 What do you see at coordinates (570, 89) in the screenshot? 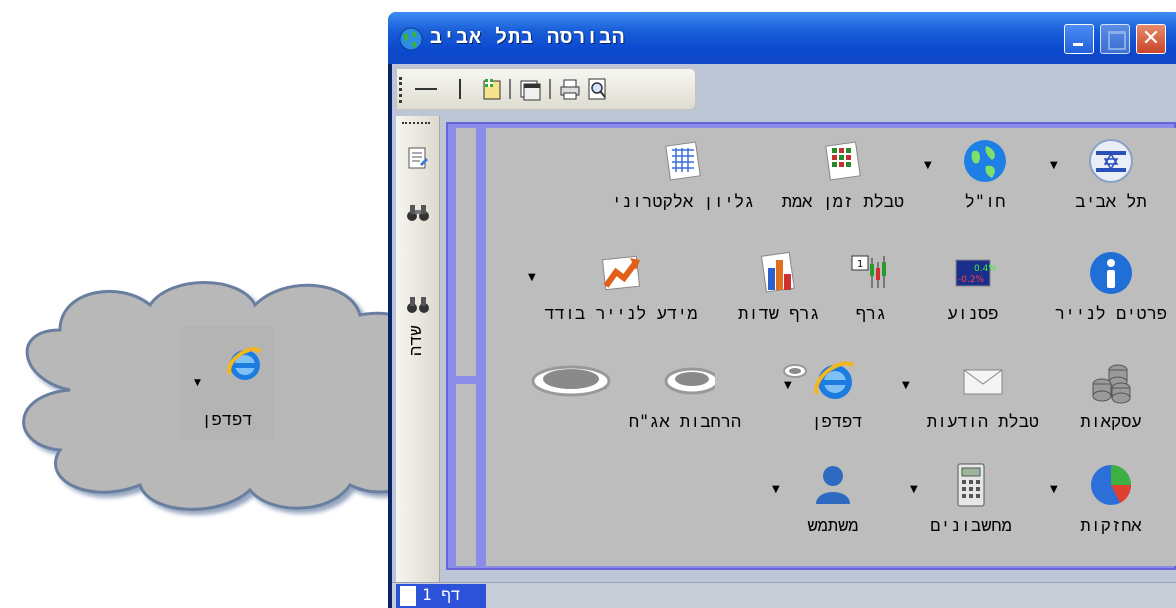
I see `printer-icon` at bounding box center [570, 89].